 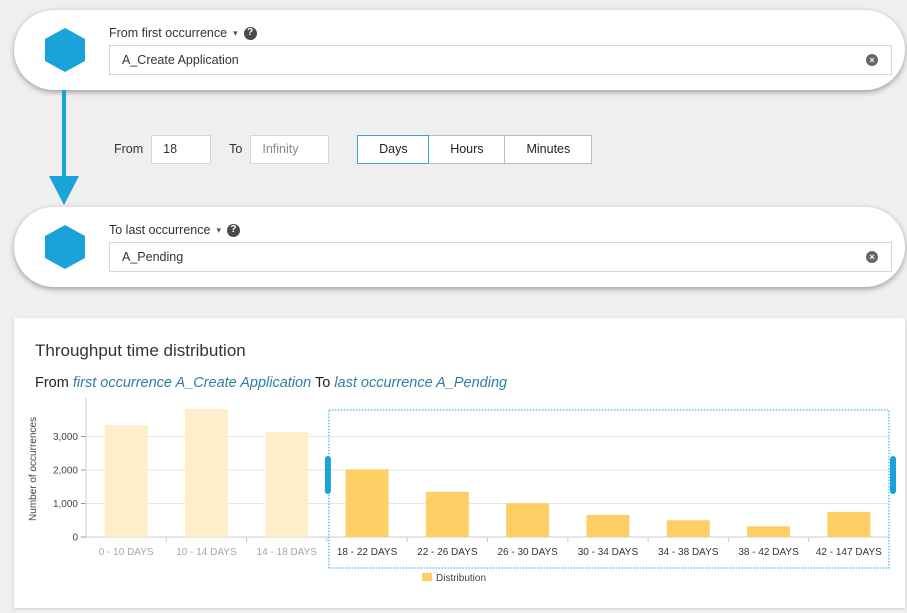 What do you see at coordinates (461, 578) in the screenshot?
I see `legend-label: Distribution` at bounding box center [461, 578].